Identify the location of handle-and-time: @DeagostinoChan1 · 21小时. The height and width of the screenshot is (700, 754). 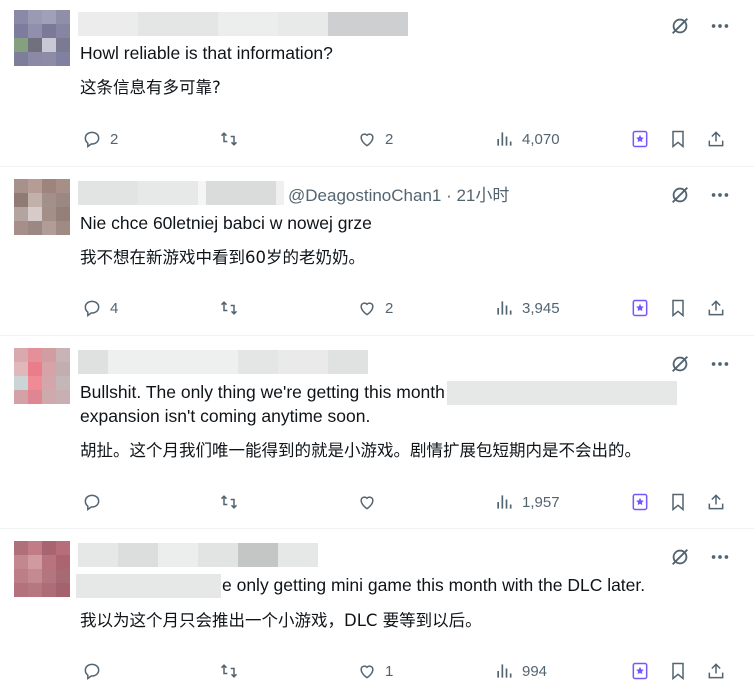
(398, 193).